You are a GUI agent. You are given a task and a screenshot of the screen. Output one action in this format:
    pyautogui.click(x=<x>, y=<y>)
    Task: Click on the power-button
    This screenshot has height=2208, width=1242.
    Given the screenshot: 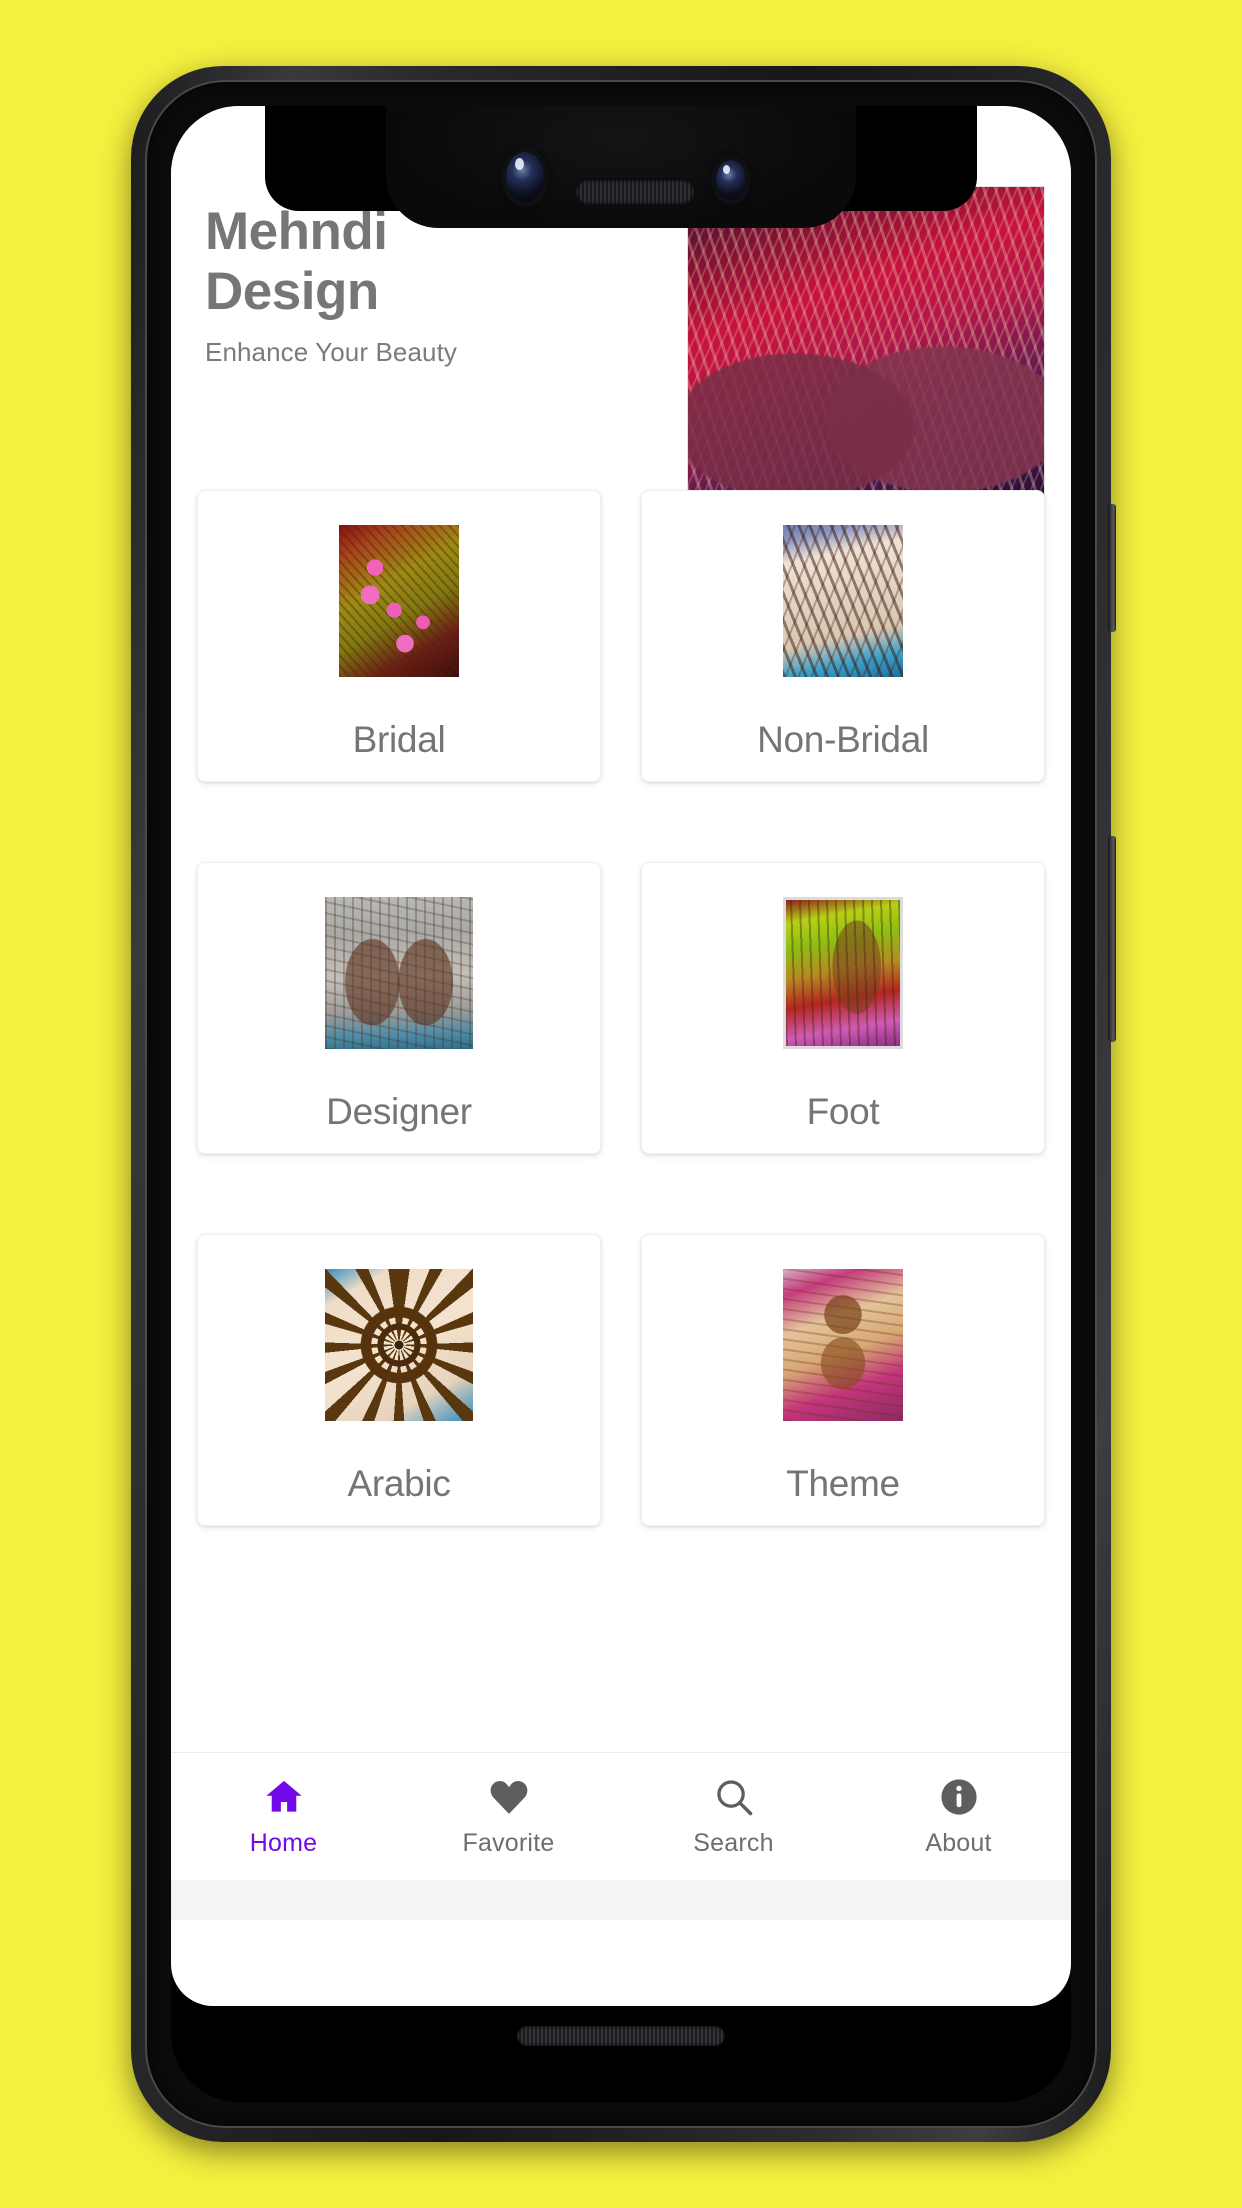 What is the action you would take?
    pyautogui.click(x=1112, y=939)
    